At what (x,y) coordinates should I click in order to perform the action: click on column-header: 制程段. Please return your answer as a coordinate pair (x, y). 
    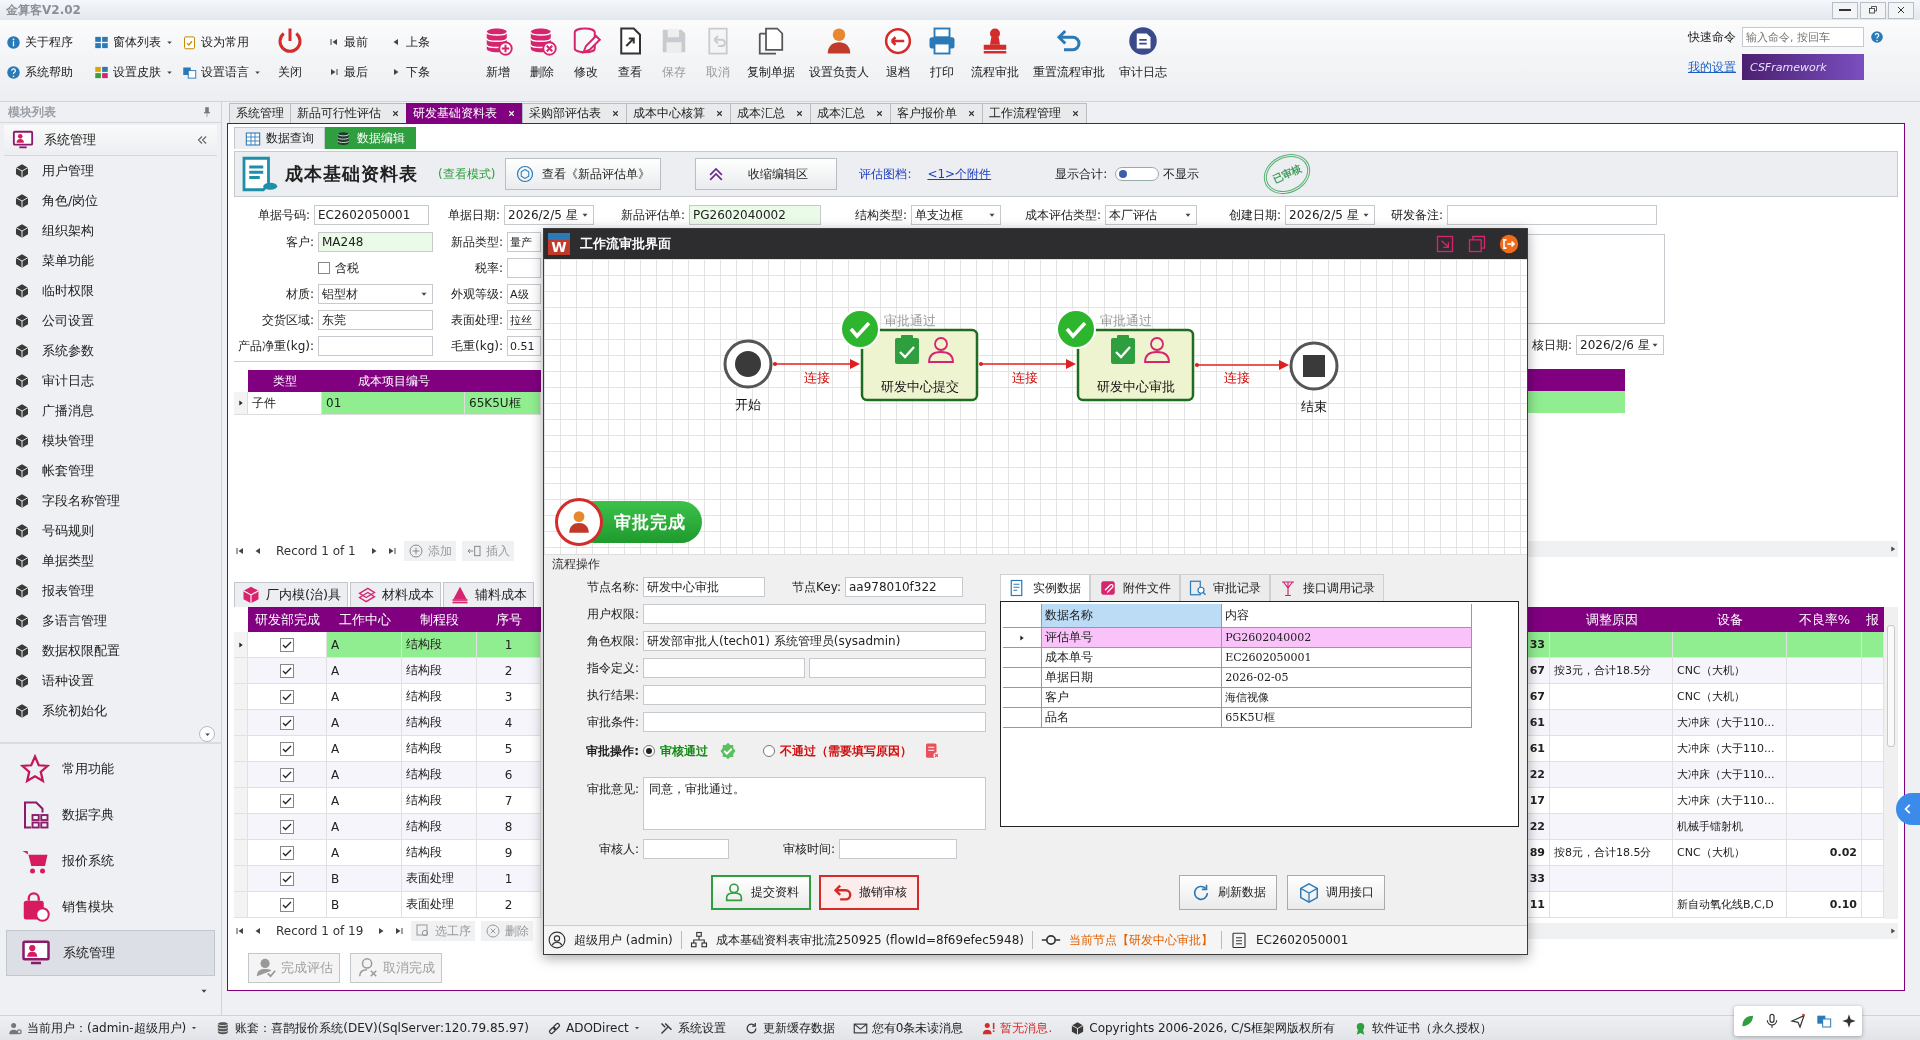
    Looking at the image, I should click on (439, 619).